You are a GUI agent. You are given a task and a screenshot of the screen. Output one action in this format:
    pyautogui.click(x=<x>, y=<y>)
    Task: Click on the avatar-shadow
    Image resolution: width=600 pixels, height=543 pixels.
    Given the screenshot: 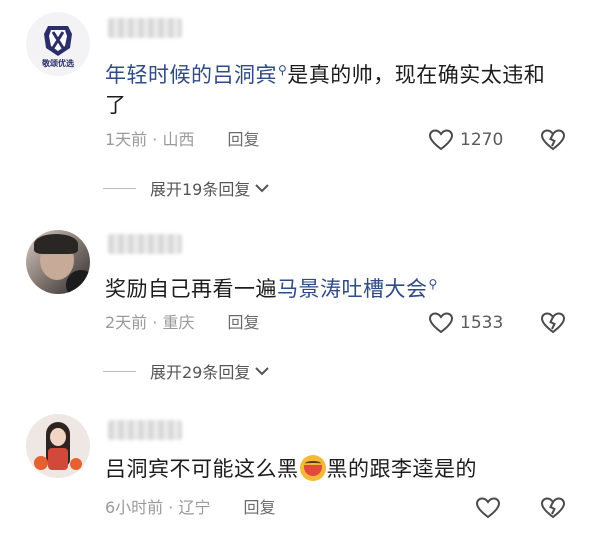 What is the action you would take?
    pyautogui.click(x=78, y=282)
    